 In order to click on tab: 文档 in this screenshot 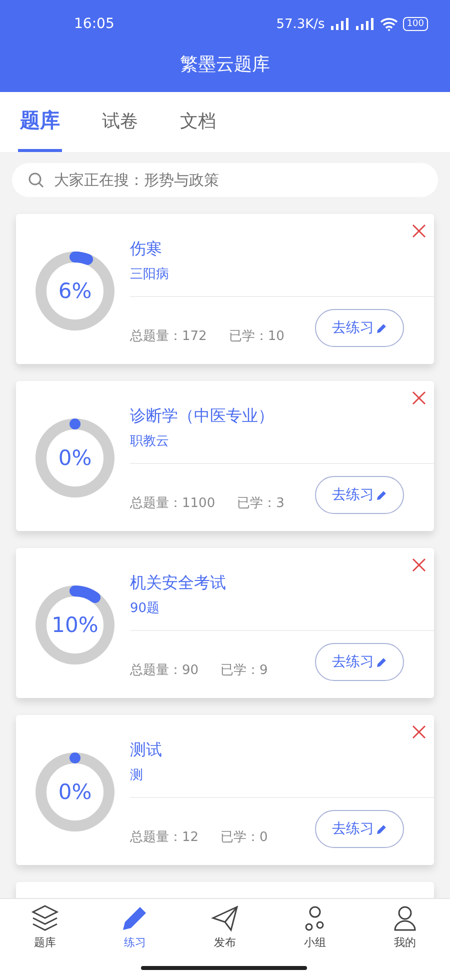, I will do `click(198, 122)`.